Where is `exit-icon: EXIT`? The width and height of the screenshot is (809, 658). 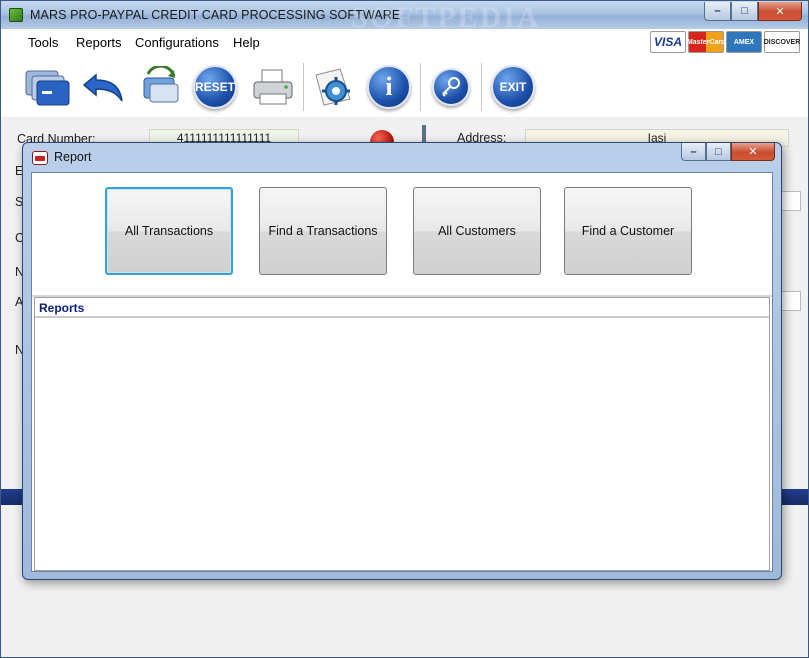
exit-icon: EXIT is located at coordinates (513, 87).